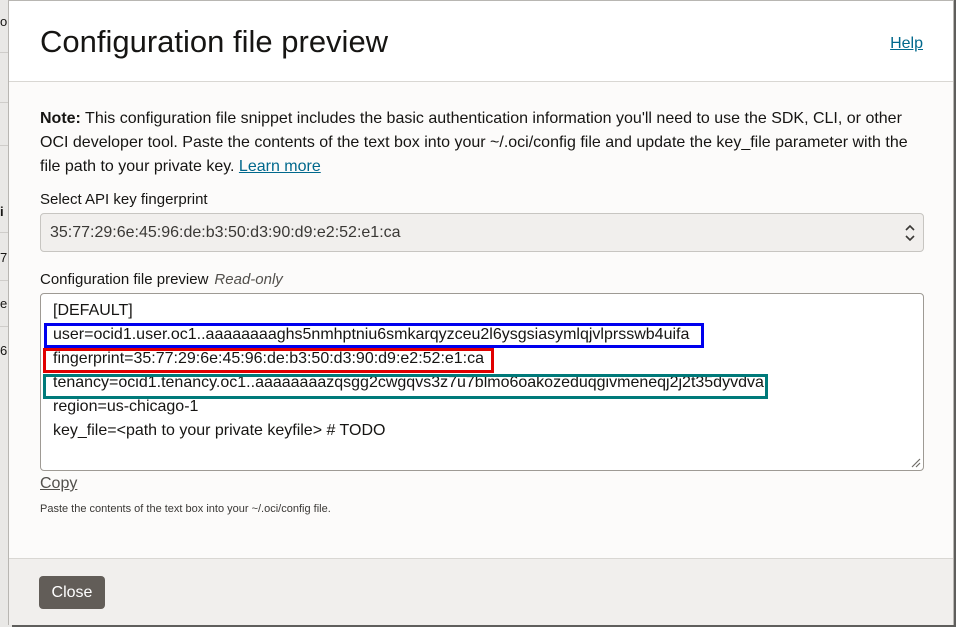 The image size is (956, 627). I want to click on config-preview-label: Configuration file preview Read-only, so click(161, 279).